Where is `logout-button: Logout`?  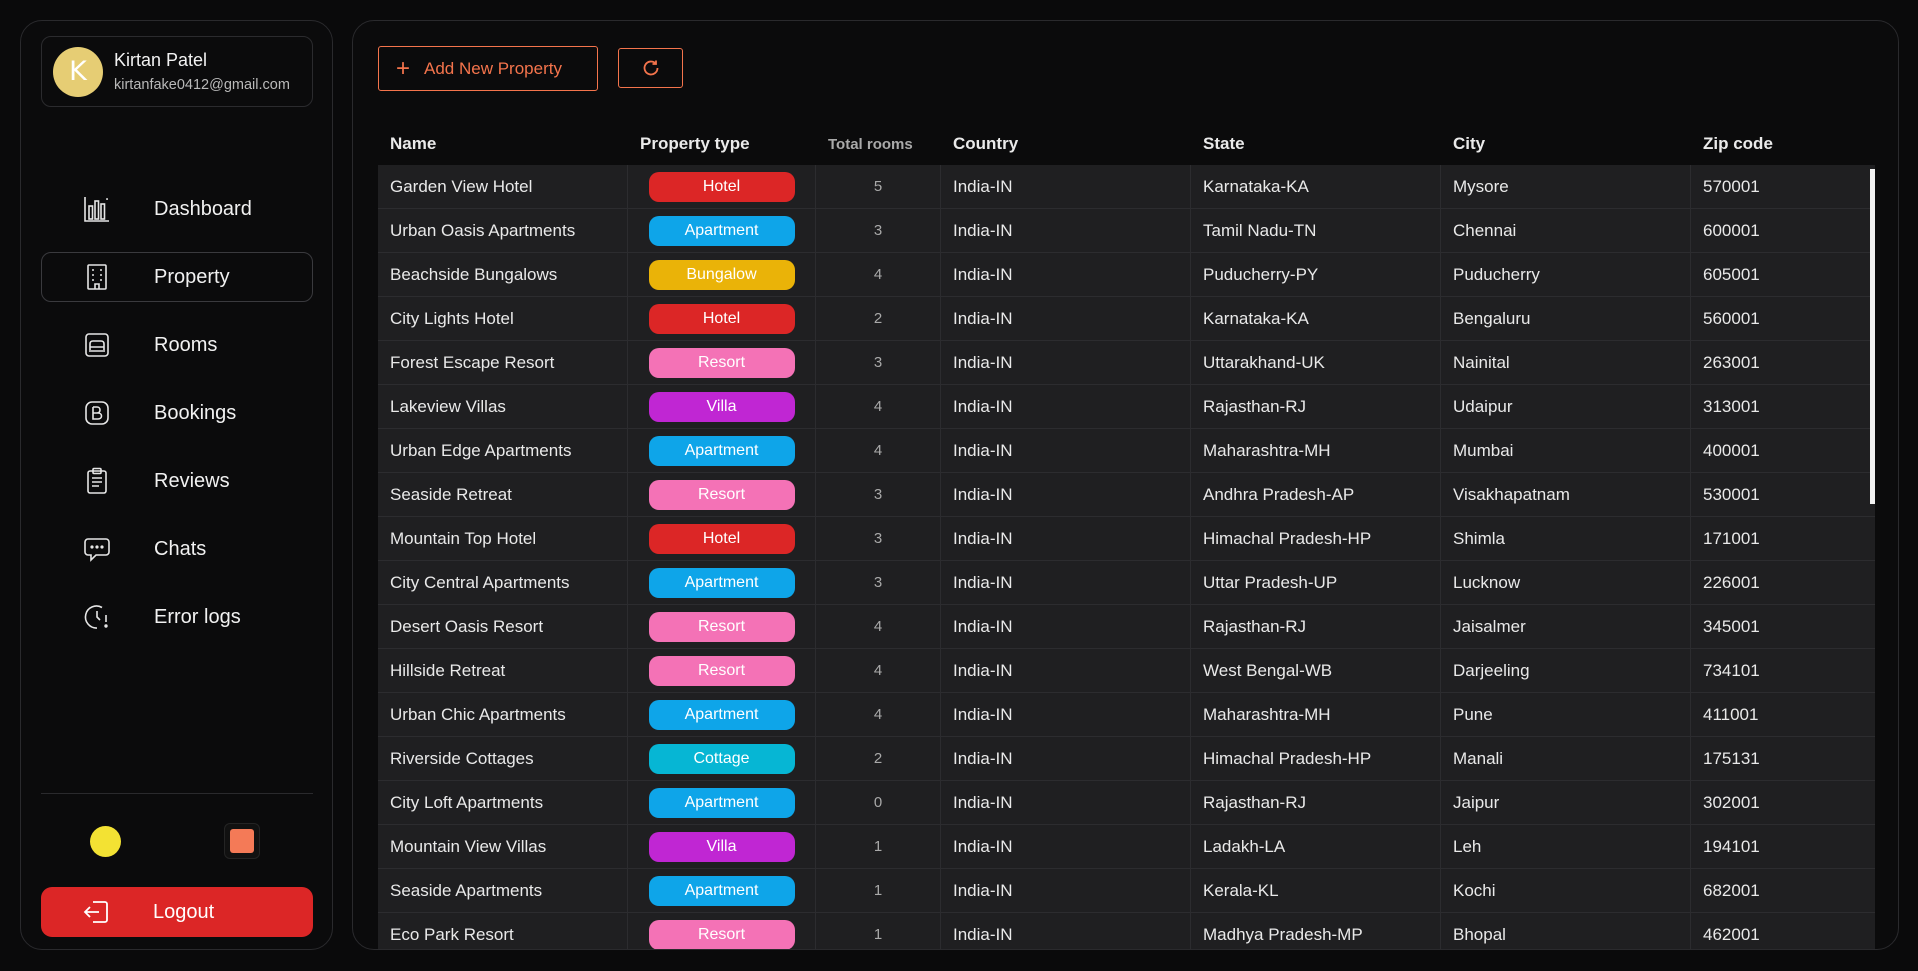 logout-button: Logout is located at coordinates (177, 912).